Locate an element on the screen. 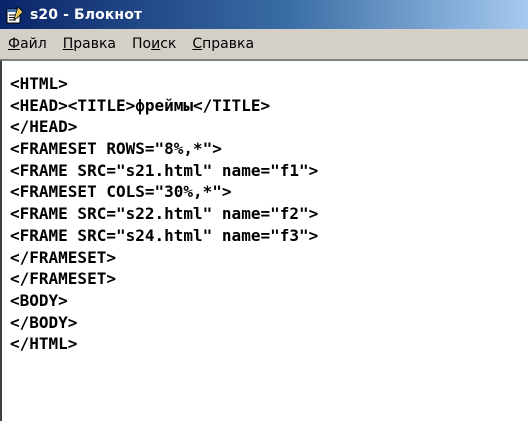 Image resolution: width=528 pixels, height=421 pixels. menu-file-label: айл is located at coordinates (33, 44).